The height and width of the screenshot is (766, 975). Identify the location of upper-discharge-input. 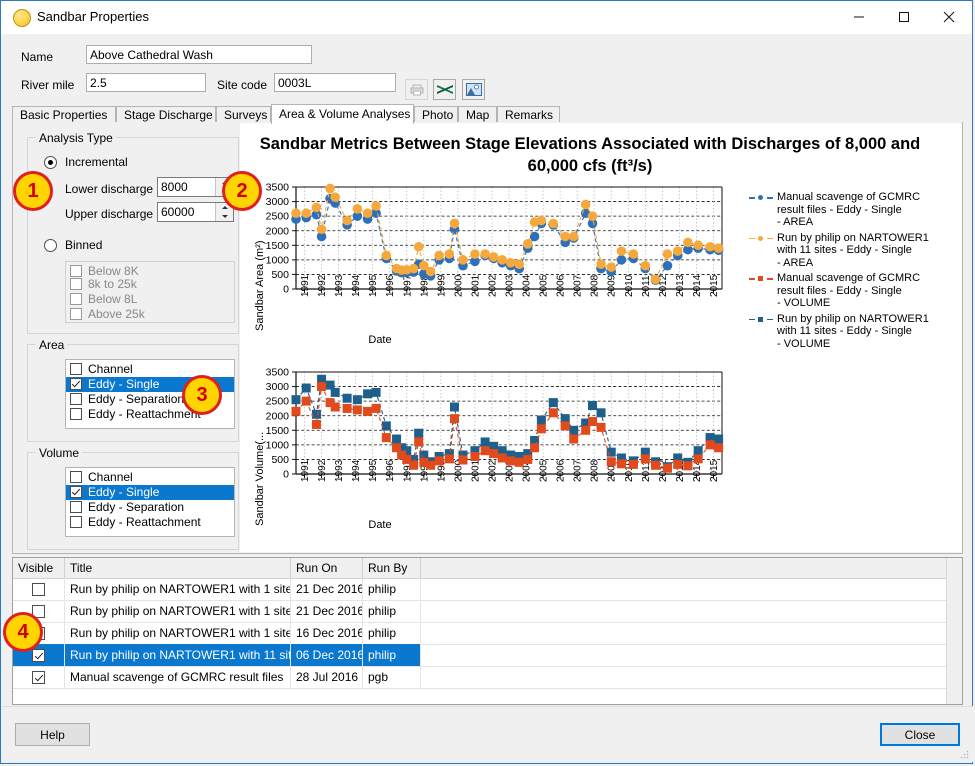
(188, 212).